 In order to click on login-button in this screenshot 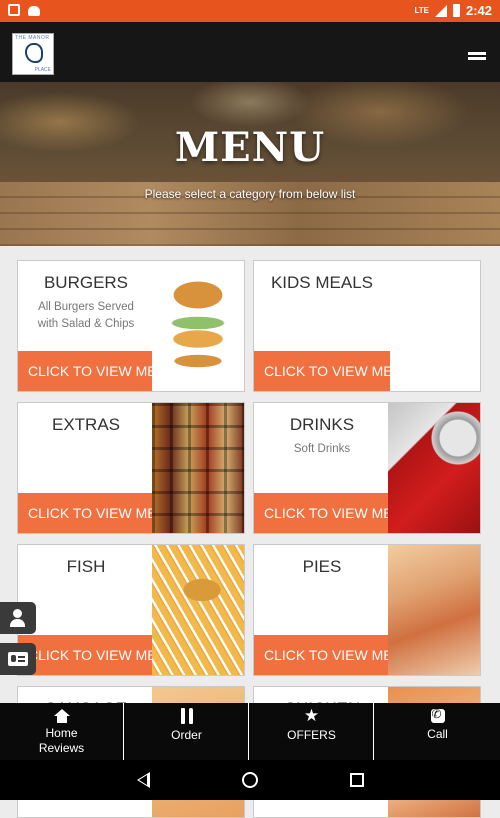, I will do `click(18, 618)`.